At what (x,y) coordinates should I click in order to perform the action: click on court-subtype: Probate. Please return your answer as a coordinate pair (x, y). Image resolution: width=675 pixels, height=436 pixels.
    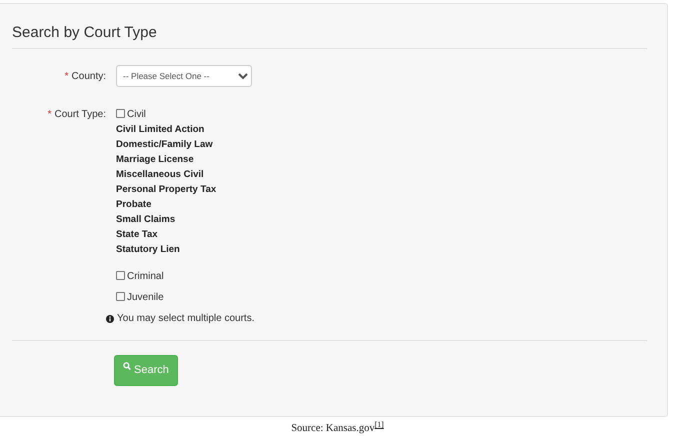
    Looking at the image, I should click on (134, 205).